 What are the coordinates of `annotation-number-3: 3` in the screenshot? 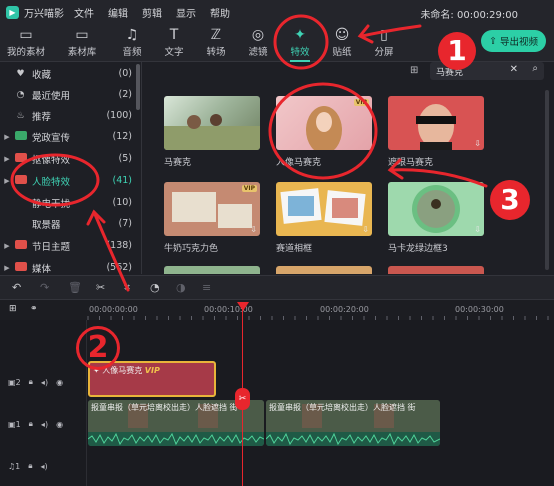 It's located at (510, 200).